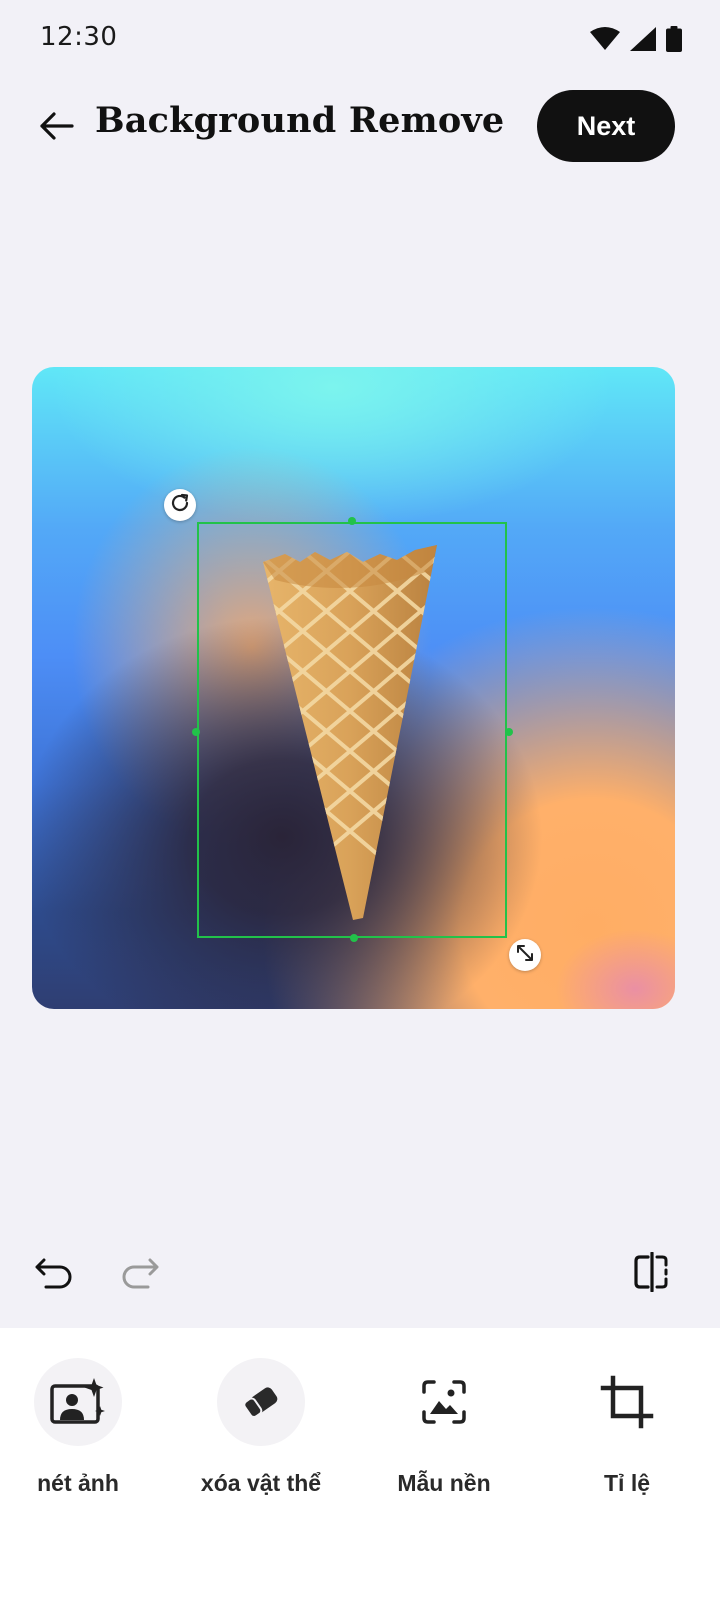 The image size is (720, 1600). I want to click on tool-label: xóa vật thể, so click(261, 1483).